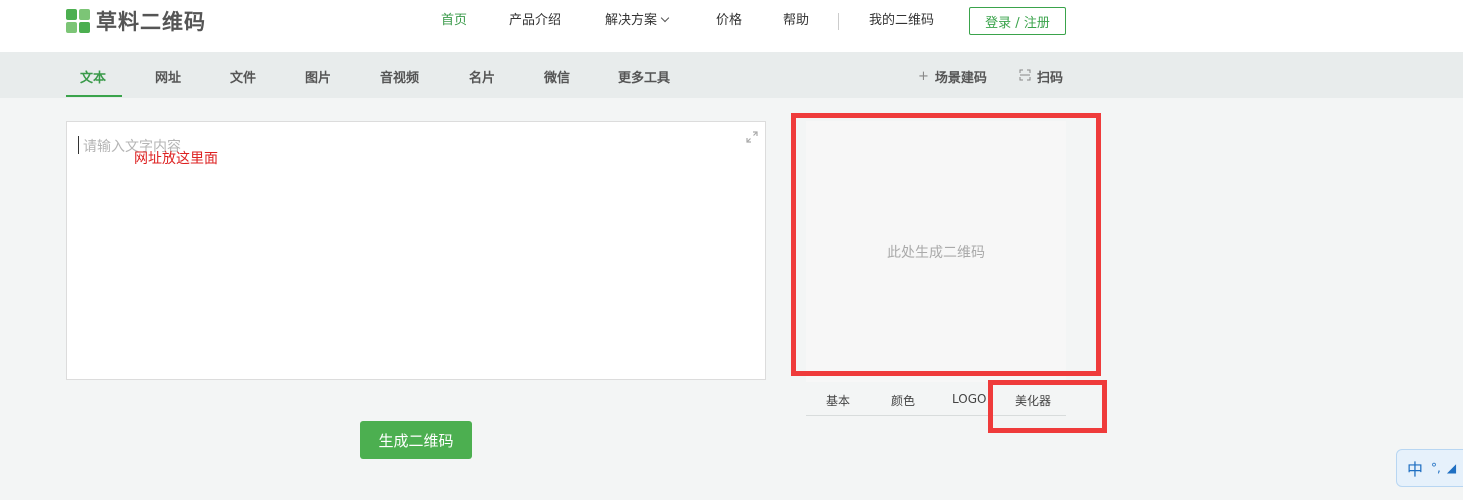 Image resolution: width=1463 pixels, height=500 pixels. Describe the element at coordinates (644, 76) in the screenshot. I see `tab-more-tools: 更多工具` at that location.